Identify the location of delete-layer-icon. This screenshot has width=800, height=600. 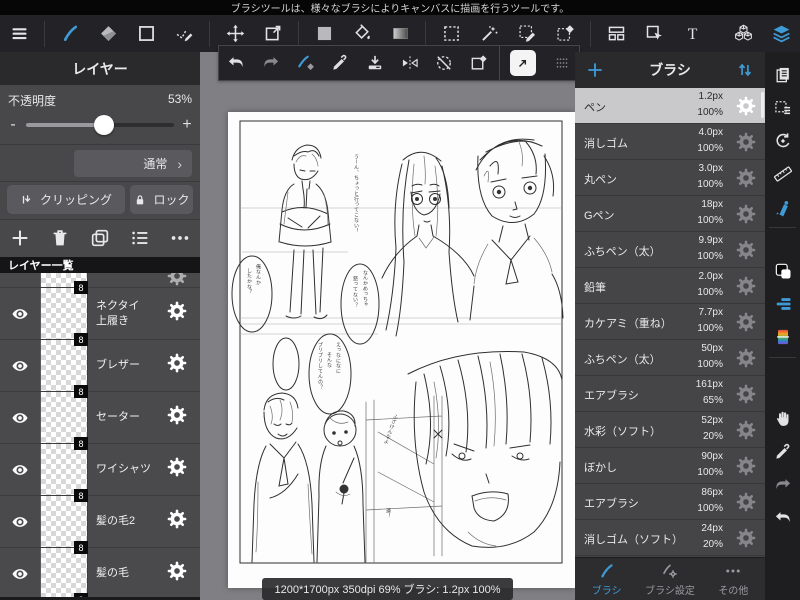
(60, 238).